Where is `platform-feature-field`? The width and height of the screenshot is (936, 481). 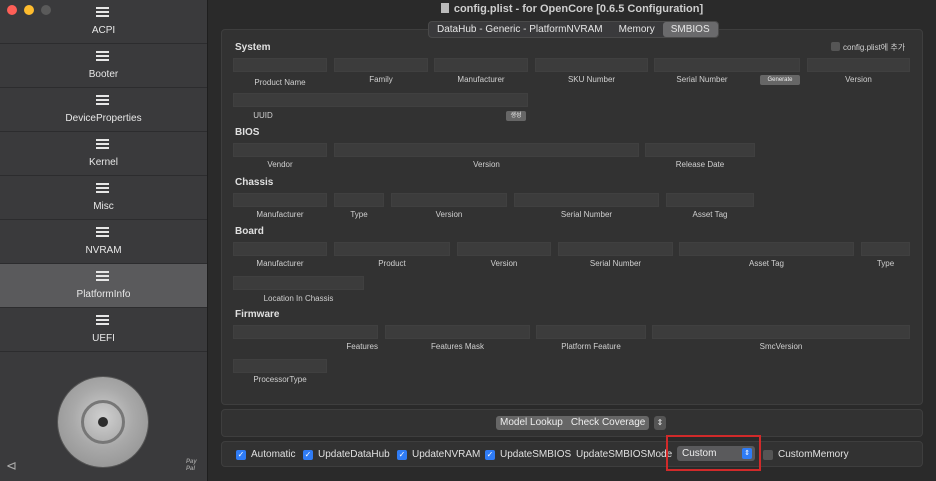
platform-feature-field is located at coordinates (591, 332).